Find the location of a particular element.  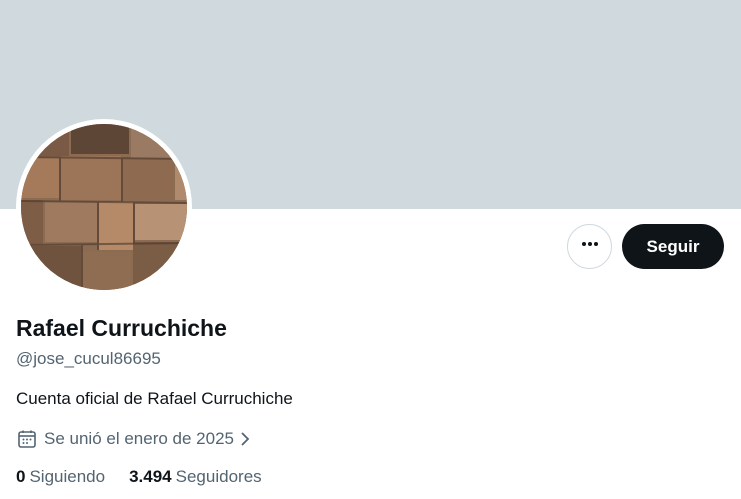

followers-label: Seguidores is located at coordinates (218, 476).